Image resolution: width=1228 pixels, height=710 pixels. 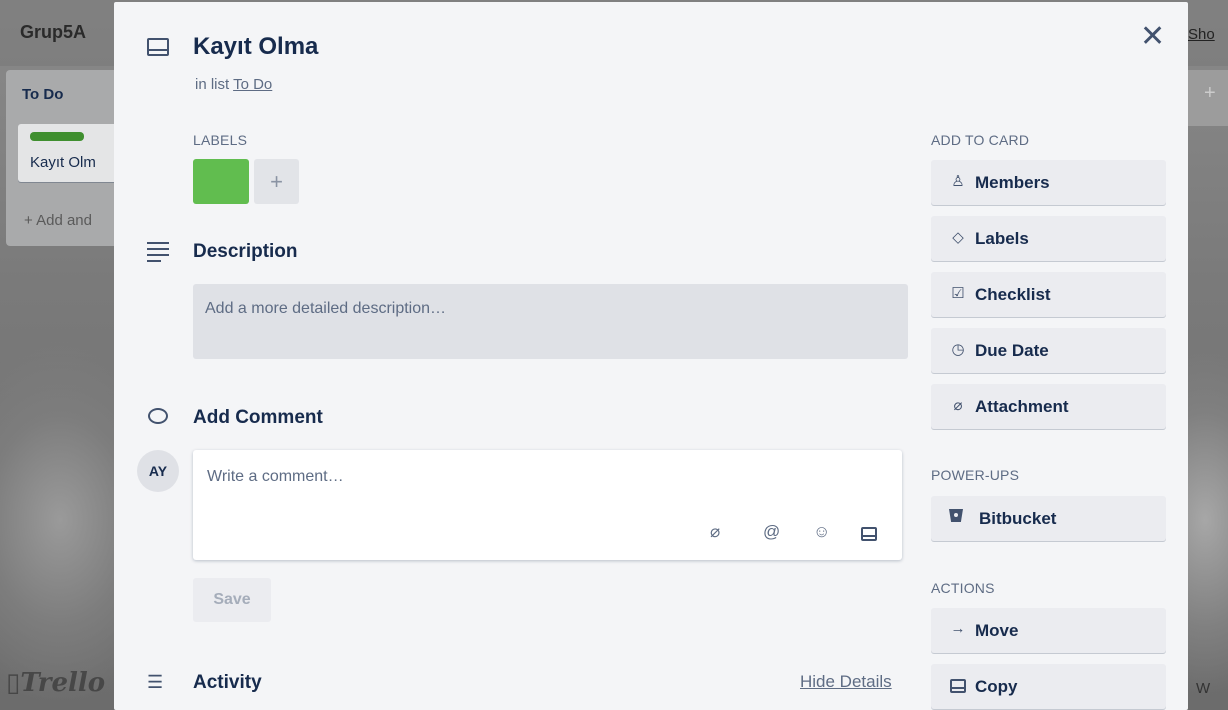 I want to click on bitbucket-button: Bitbucket, so click(x=1048, y=518).